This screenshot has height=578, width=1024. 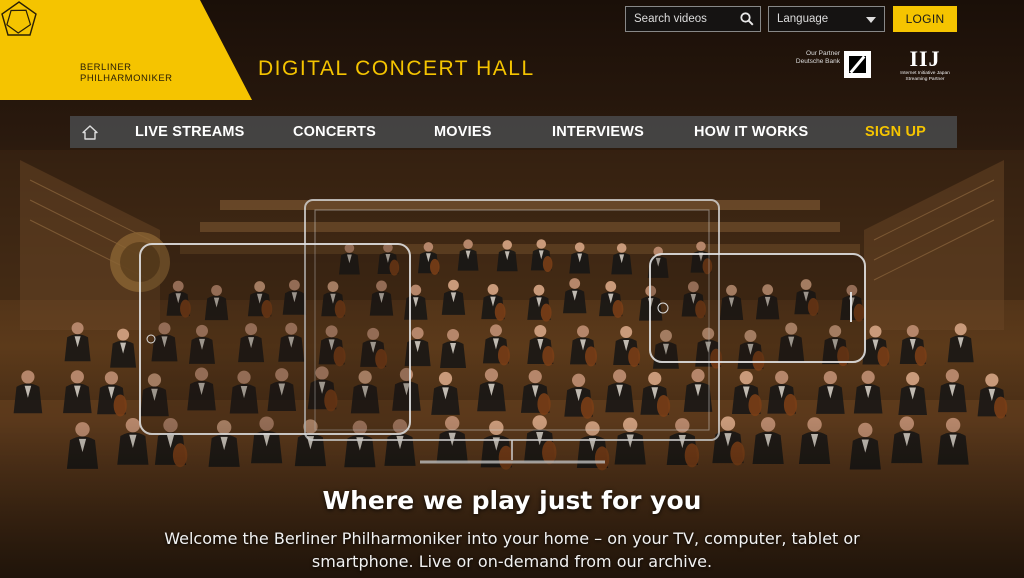 What do you see at coordinates (19, 18) in the screenshot?
I see `pentagon-logo-icon` at bounding box center [19, 18].